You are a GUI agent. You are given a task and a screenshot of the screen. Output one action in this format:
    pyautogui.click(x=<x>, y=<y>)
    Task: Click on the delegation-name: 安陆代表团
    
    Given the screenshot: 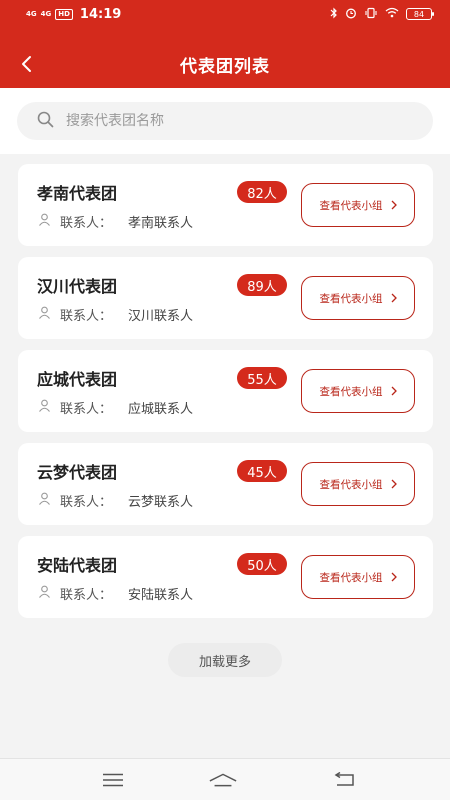 What is the action you would take?
    pyautogui.click(x=77, y=565)
    